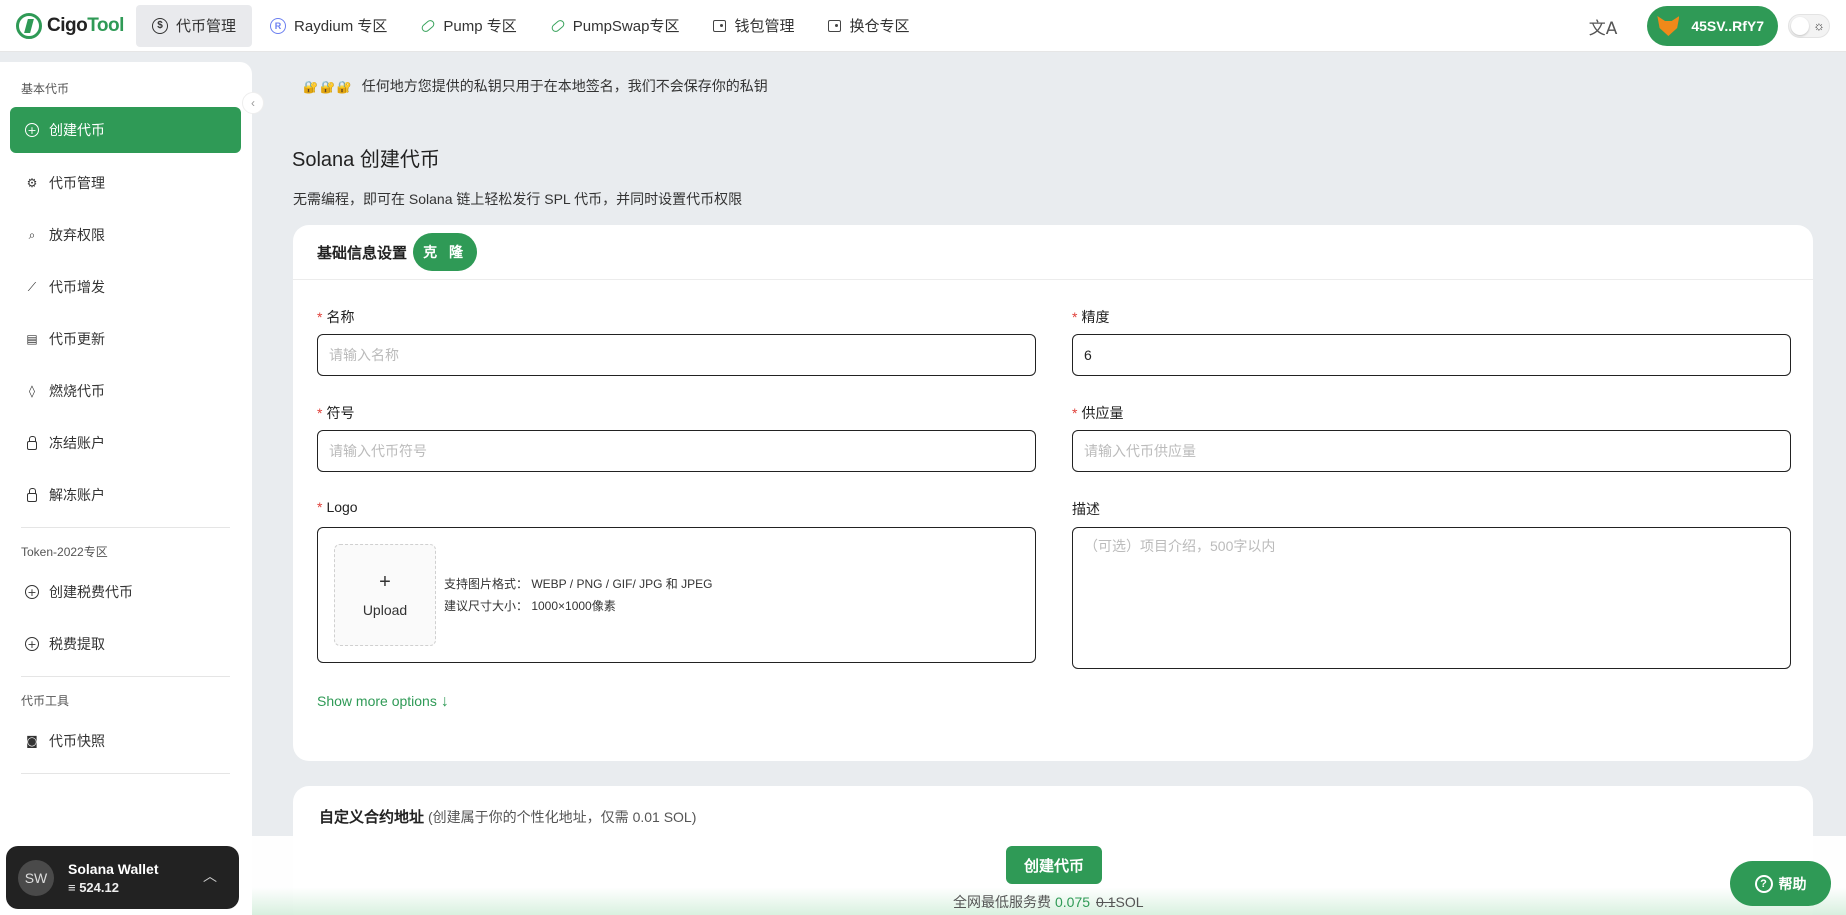 Image resolution: width=1846 pixels, height=915 pixels. What do you see at coordinates (1054, 865) in the screenshot?
I see `create-token-button: 创建代币` at bounding box center [1054, 865].